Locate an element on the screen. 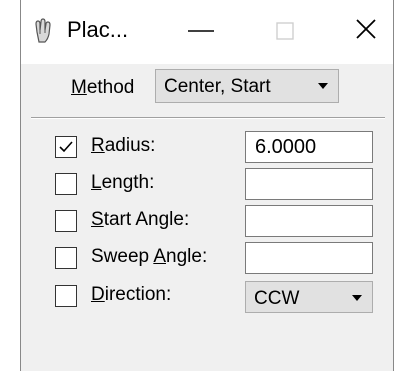 The image size is (415, 371). sweep-angle-label-access-key: A is located at coordinates (160, 256).